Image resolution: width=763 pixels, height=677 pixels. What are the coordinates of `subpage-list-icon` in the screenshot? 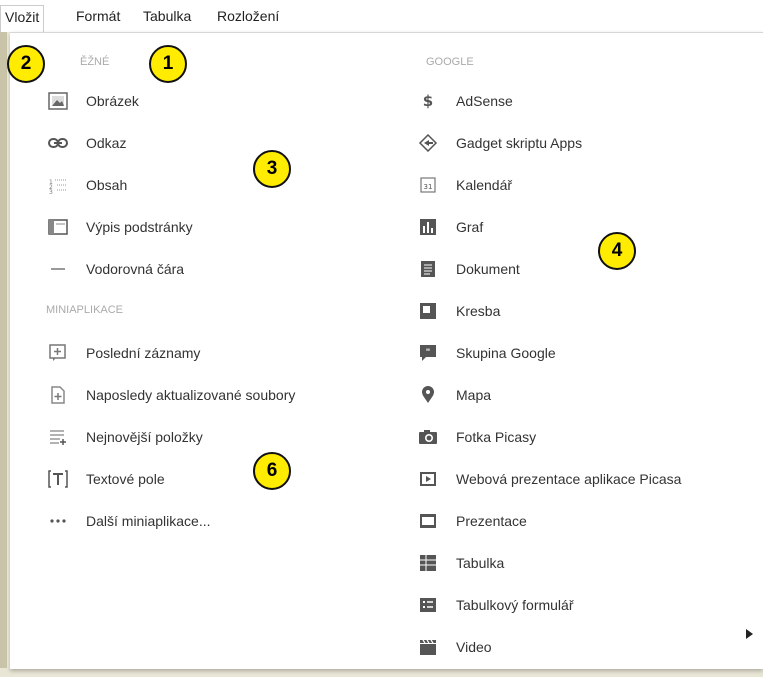 It's located at (58, 227).